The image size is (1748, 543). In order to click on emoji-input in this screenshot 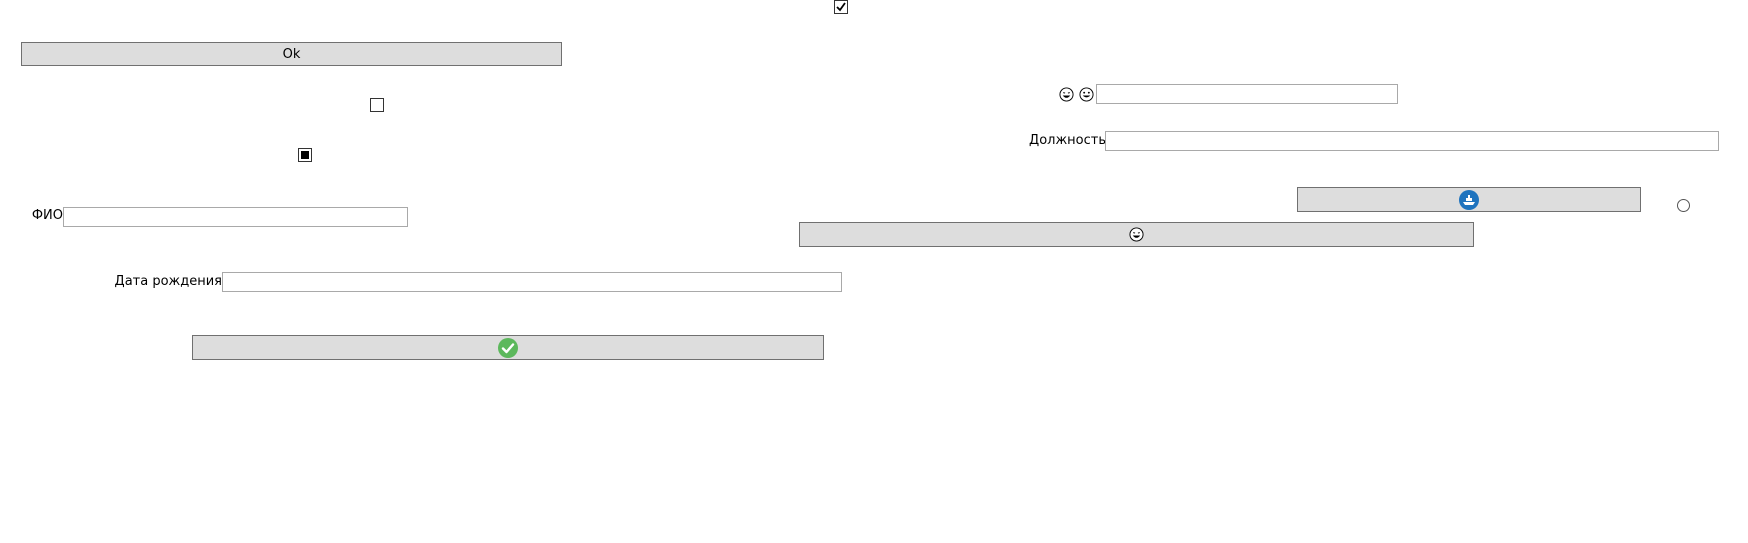, I will do `click(1247, 94)`.